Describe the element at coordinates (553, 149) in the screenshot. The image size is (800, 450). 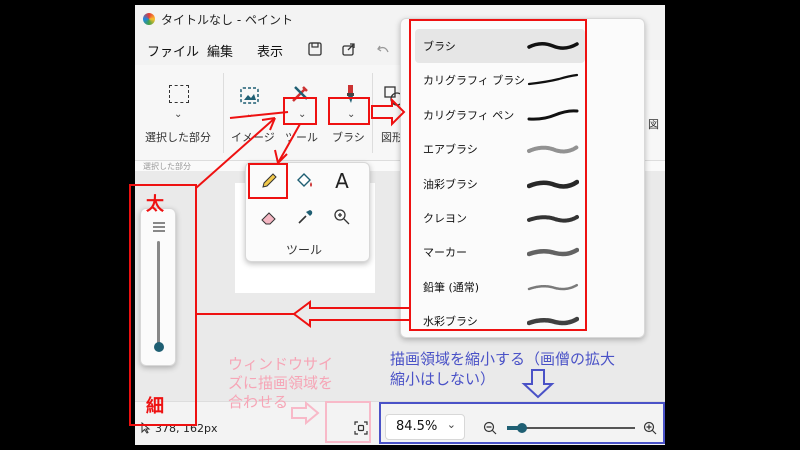
I see `airbrush-stroke-icon` at that location.